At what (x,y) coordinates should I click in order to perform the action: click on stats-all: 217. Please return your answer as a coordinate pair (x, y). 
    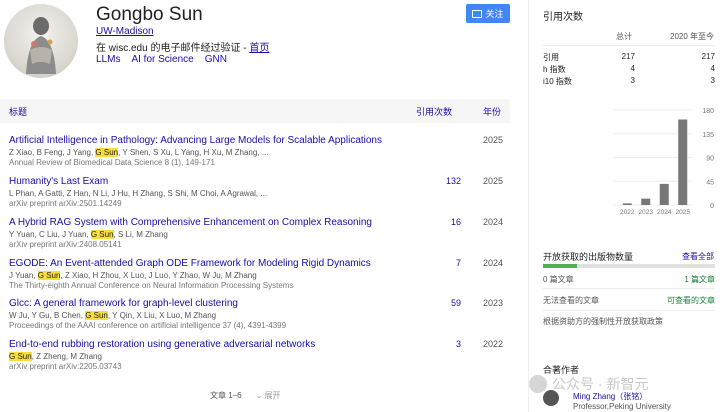
    Looking at the image, I should click on (628, 56).